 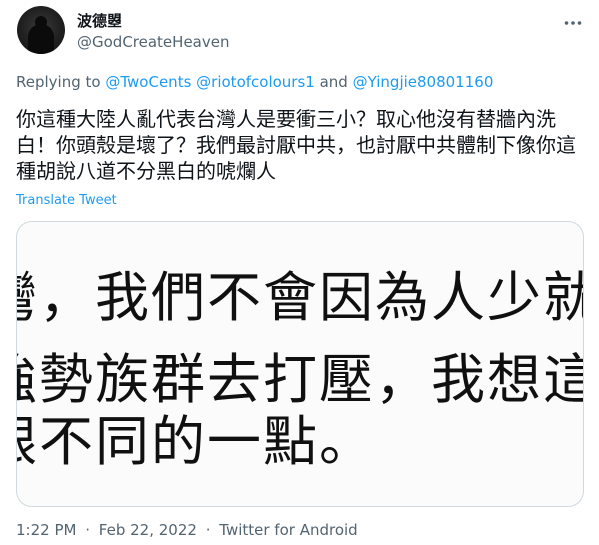 I want to click on replying-to-label: Replying to, so click(x=58, y=82).